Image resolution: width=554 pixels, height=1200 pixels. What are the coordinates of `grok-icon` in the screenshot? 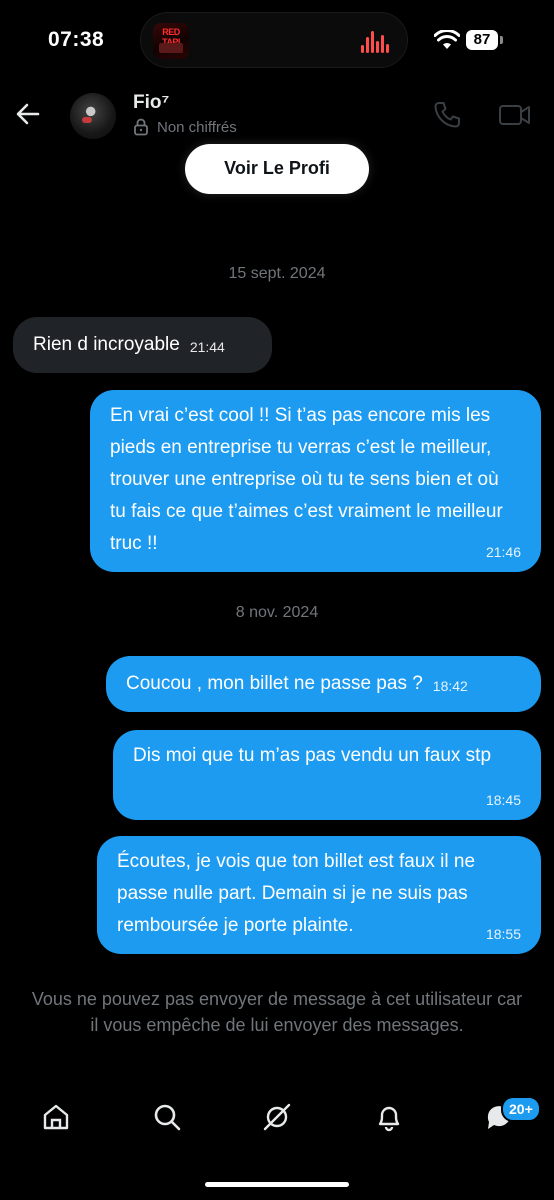 It's located at (277, 1117).